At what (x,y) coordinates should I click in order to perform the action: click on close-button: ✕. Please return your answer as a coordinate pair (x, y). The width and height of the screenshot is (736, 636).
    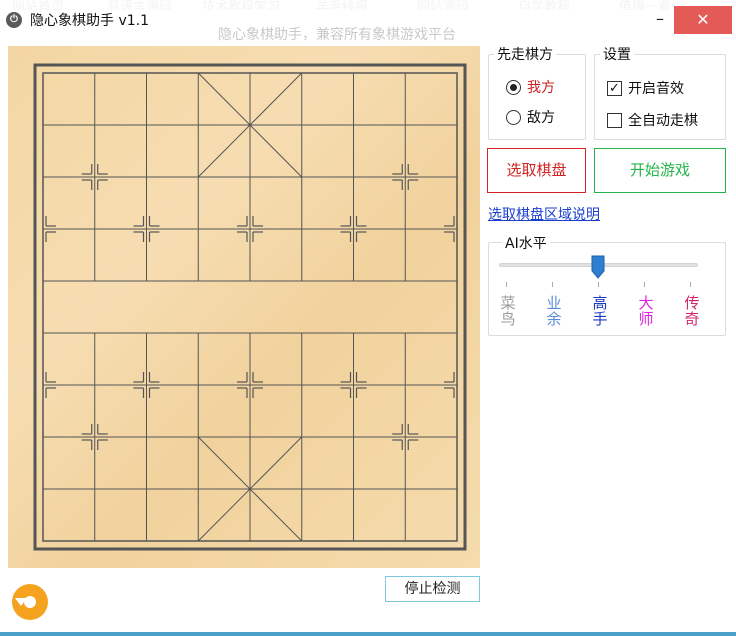
    Looking at the image, I should click on (703, 20).